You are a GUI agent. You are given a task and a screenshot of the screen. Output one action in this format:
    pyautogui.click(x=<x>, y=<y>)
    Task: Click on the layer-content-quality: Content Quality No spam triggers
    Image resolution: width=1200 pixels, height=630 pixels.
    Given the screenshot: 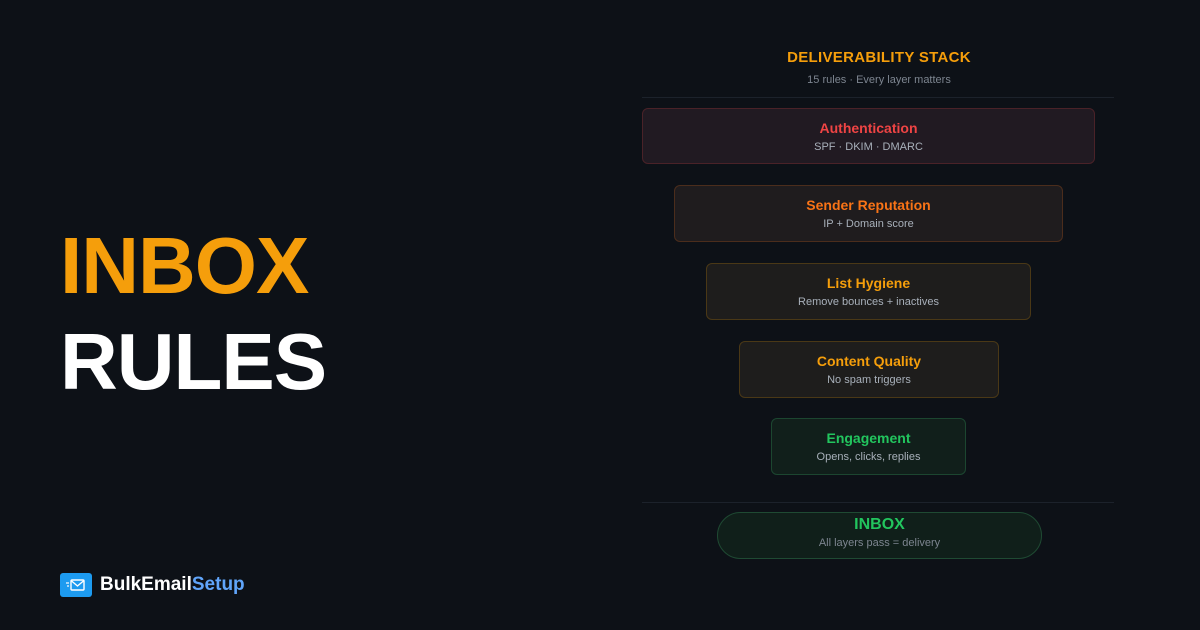 What is the action you would take?
    pyautogui.click(x=869, y=369)
    